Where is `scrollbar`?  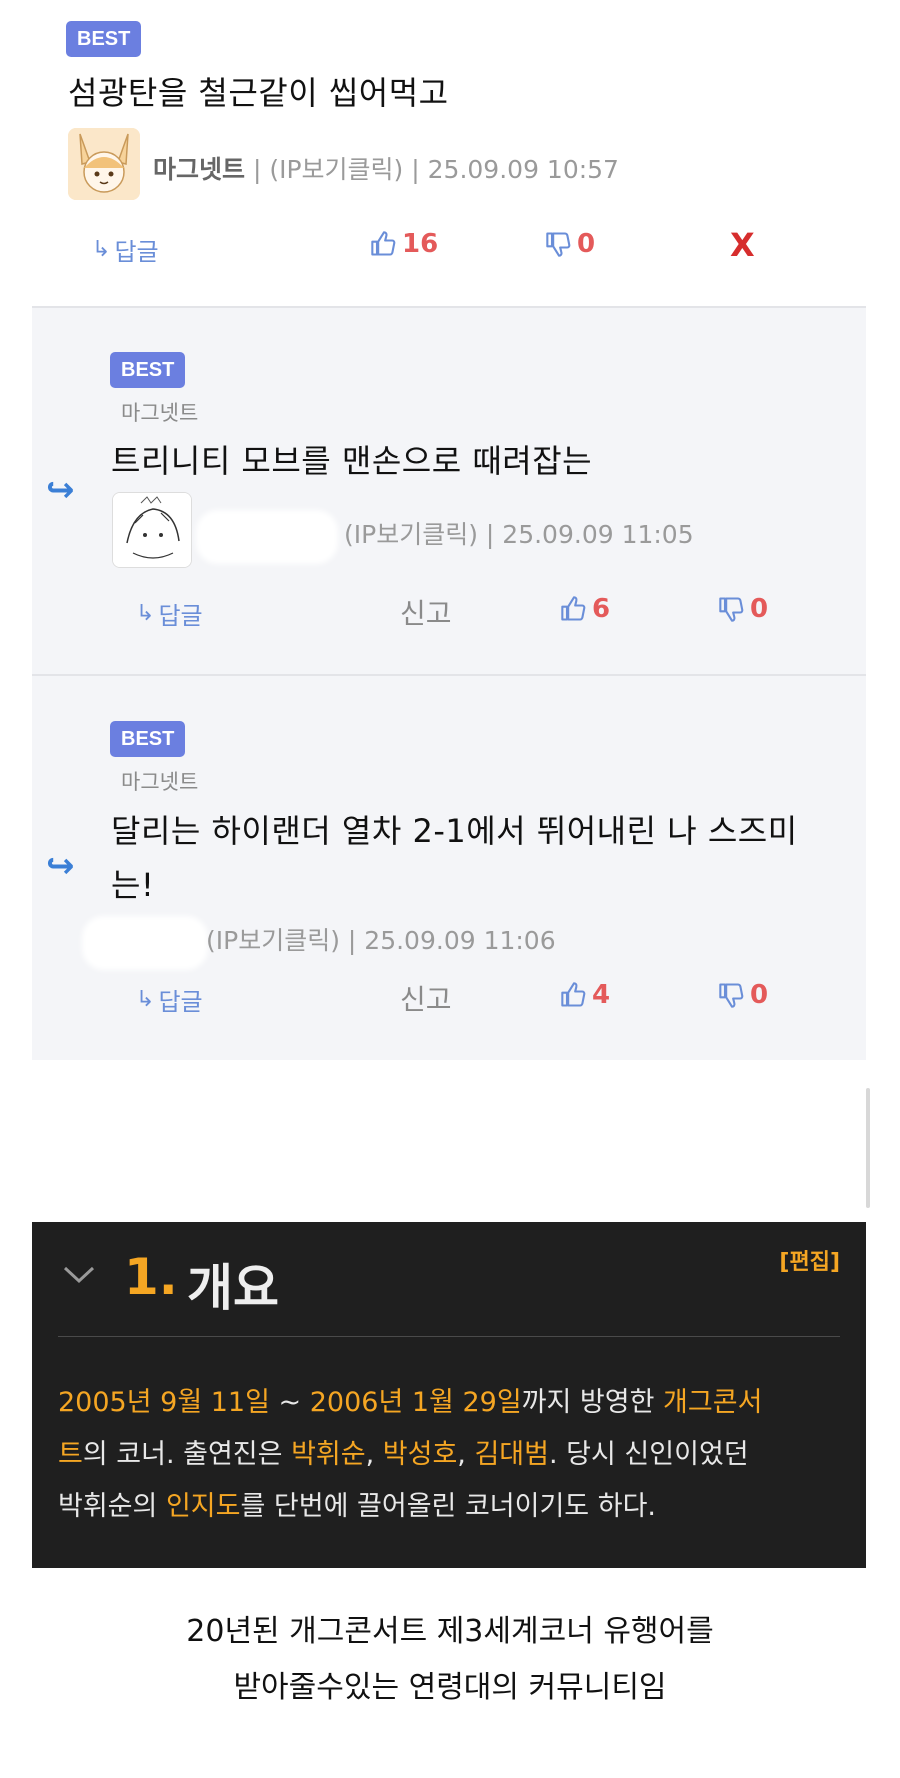 scrollbar is located at coordinates (868, 1148).